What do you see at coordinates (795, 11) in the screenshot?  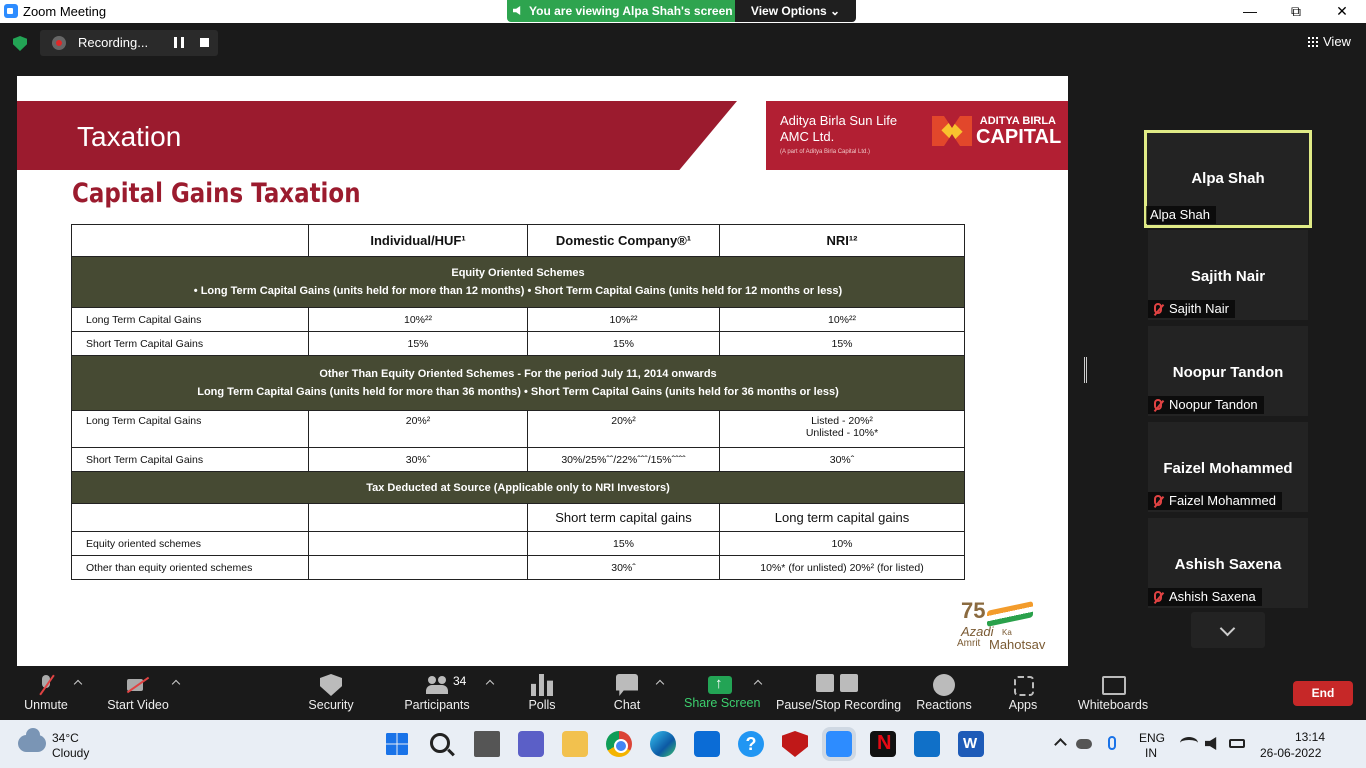 I see `view-options-button: View Options ⌄` at bounding box center [795, 11].